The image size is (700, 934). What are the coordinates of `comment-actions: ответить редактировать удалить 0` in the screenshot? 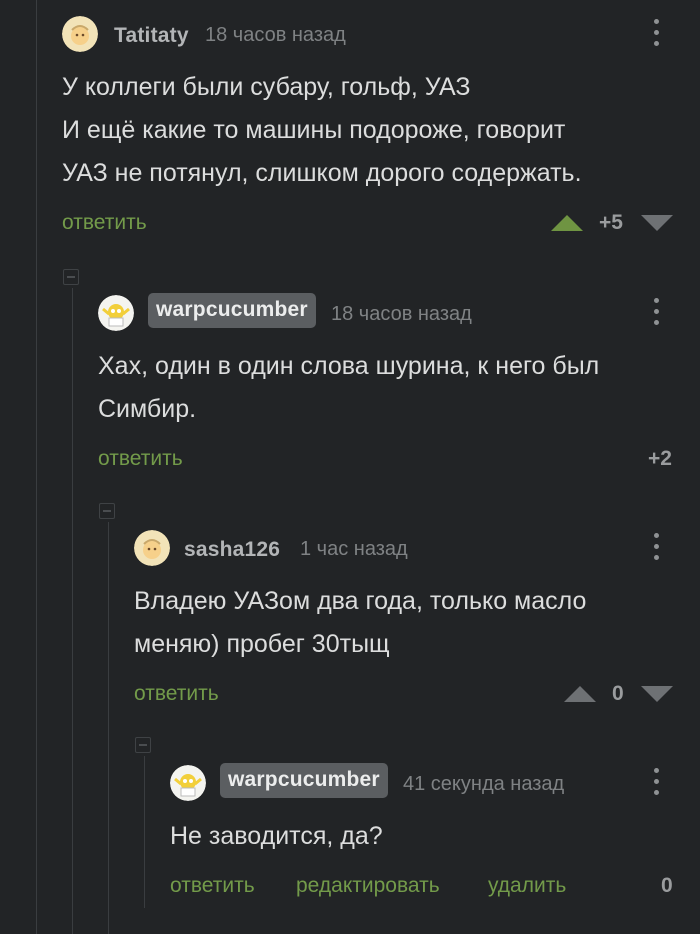 It's located at (435, 889).